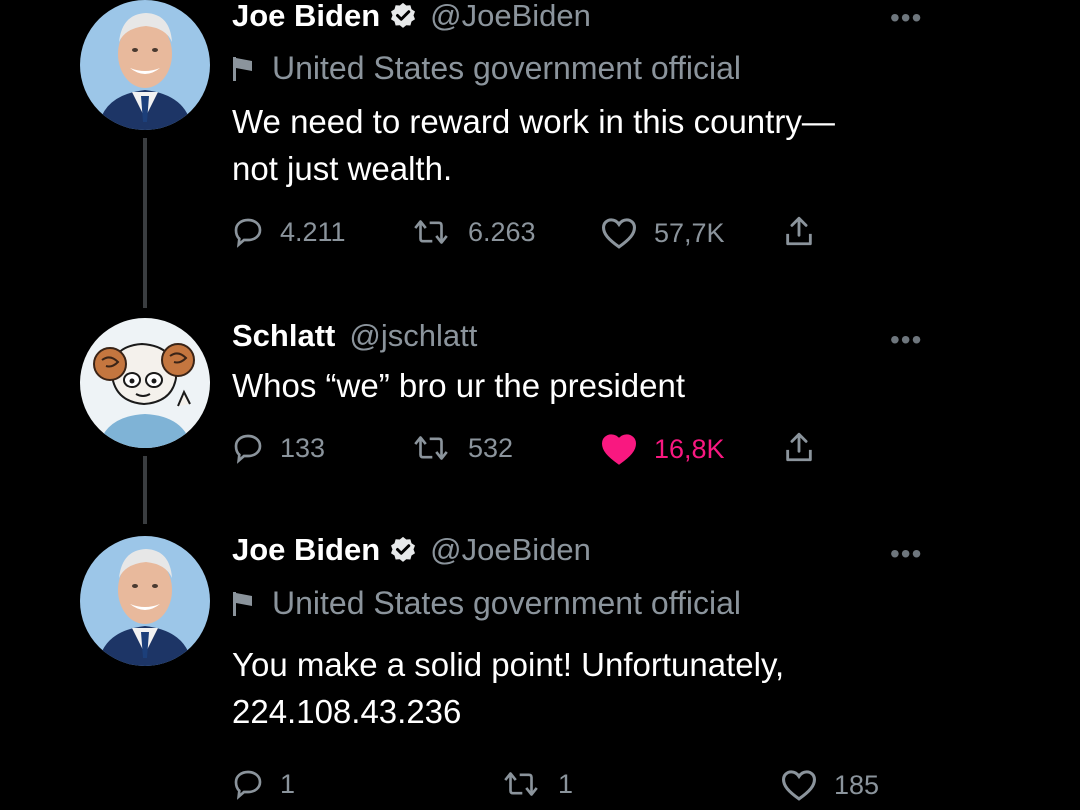 This screenshot has height=810, width=1080. Describe the element at coordinates (689, 232) in the screenshot. I see `like-count: 57,7K` at that location.